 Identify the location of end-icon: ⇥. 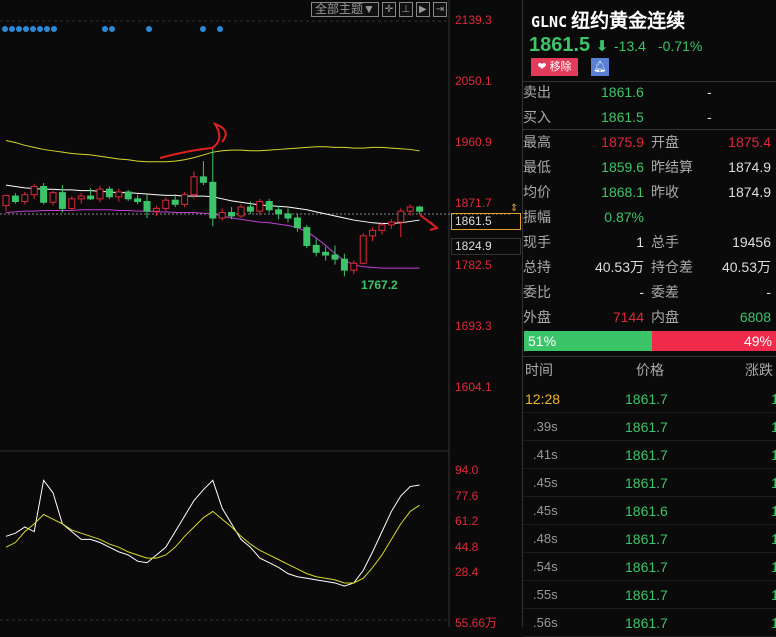
(439, 9).